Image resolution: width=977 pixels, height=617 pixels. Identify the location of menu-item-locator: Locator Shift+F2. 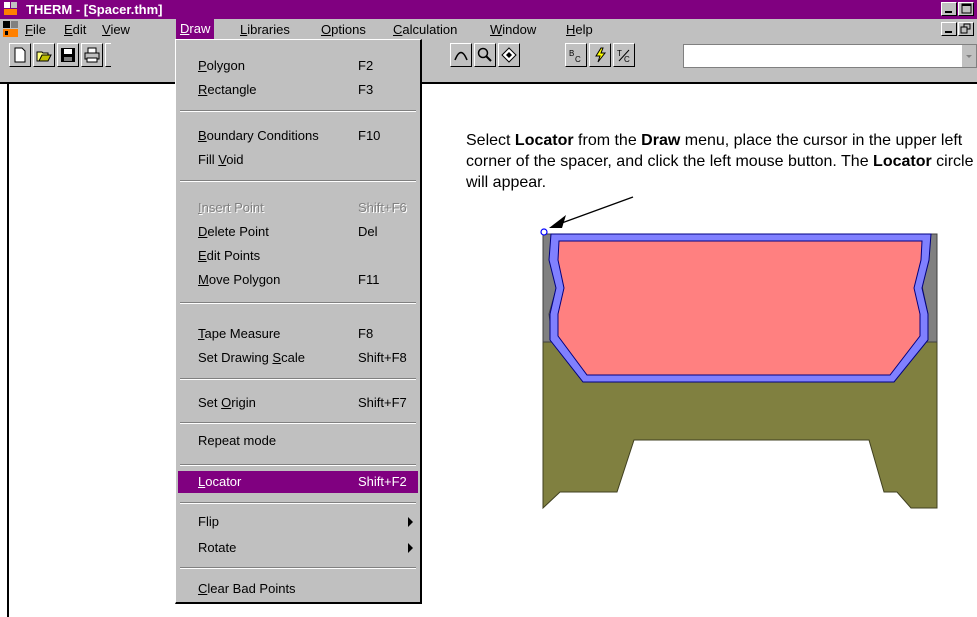
(298, 482).